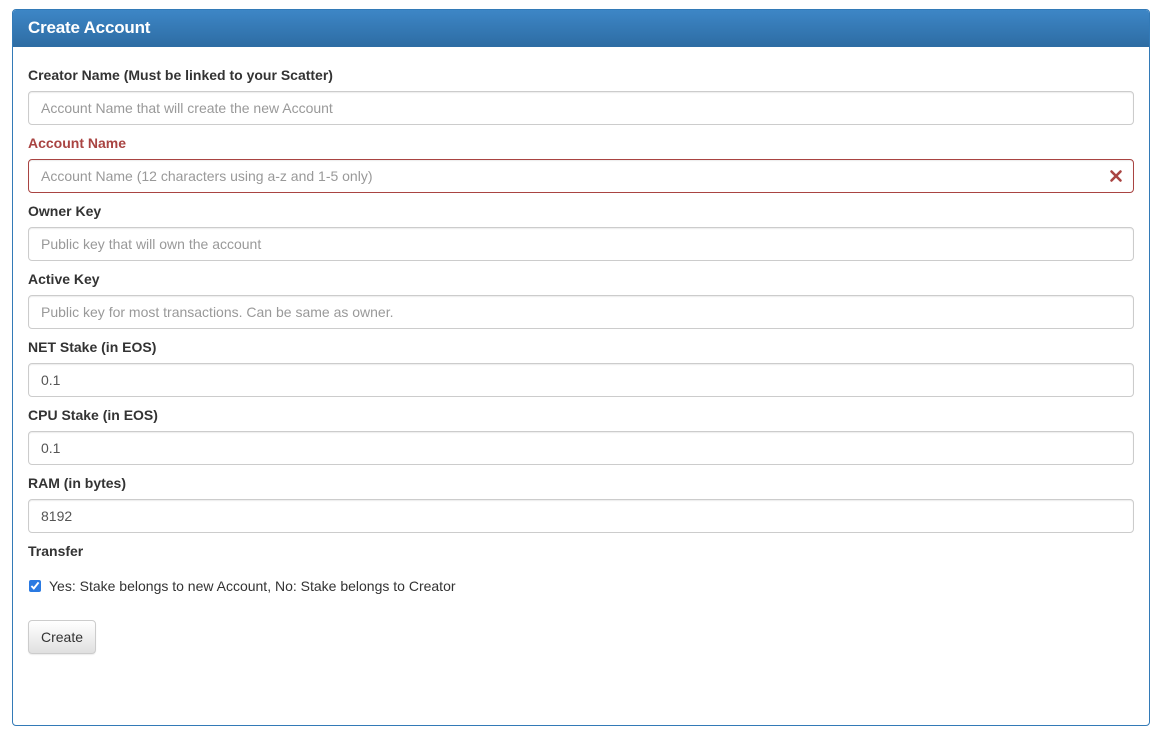 The image size is (1162, 736). I want to click on cpu-stake-group: CPU Stake (in EOS), so click(581, 435).